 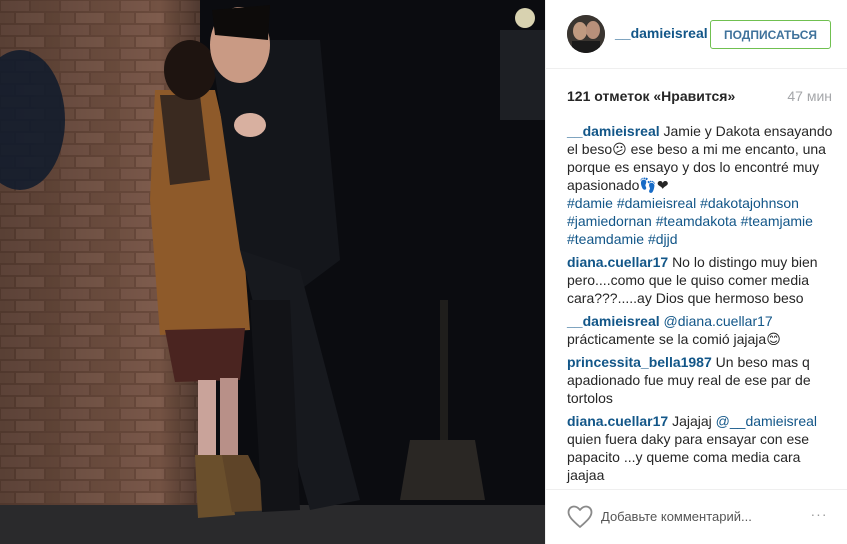 What do you see at coordinates (674, 339) in the screenshot?
I see `comment-text: prácticamente se la comió jajaja😊` at bounding box center [674, 339].